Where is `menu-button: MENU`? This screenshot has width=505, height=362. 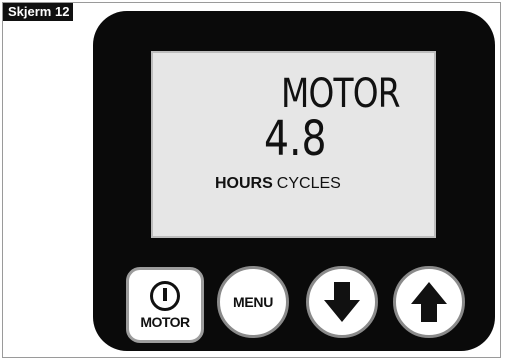
menu-button: MENU is located at coordinates (253, 302).